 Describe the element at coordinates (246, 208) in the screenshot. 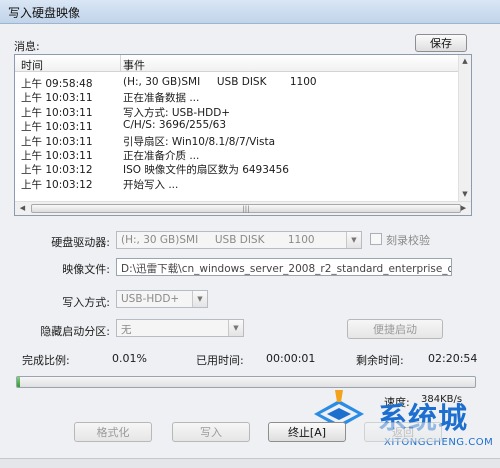

I see `scroll-thumb: |||` at that location.